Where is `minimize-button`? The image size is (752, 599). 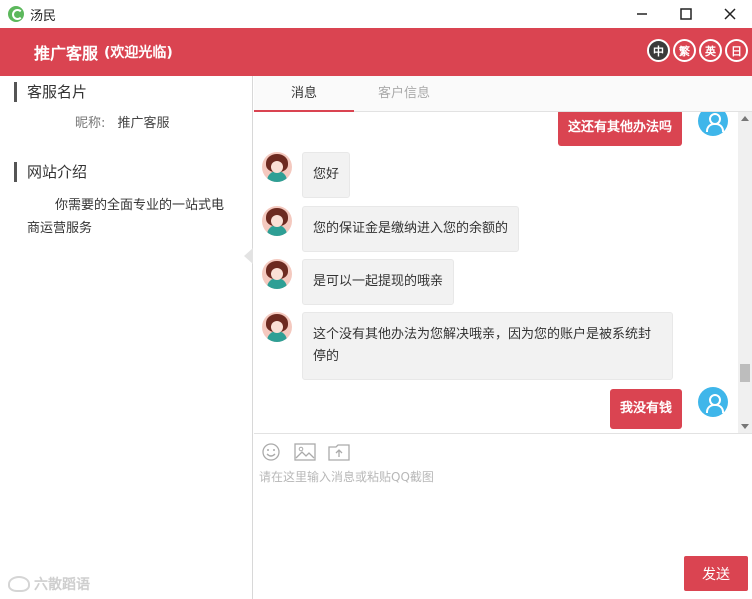 minimize-button is located at coordinates (642, 14).